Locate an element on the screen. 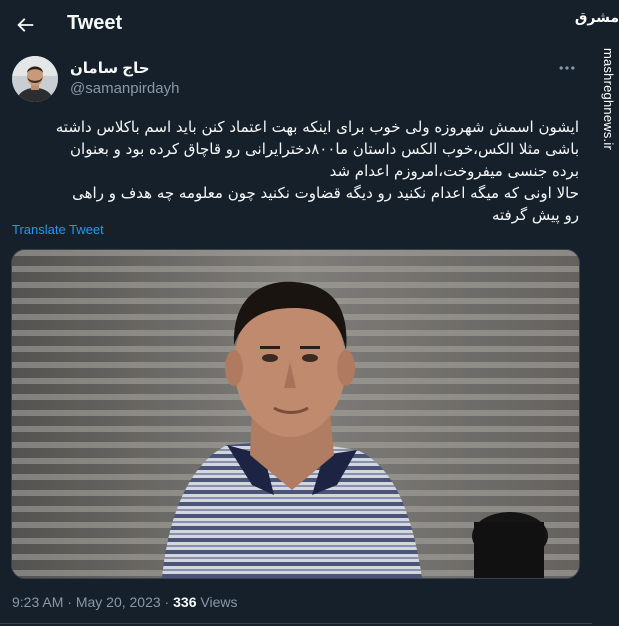 This screenshot has height=626, width=619. views-label: Views is located at coordinates (217, 602).